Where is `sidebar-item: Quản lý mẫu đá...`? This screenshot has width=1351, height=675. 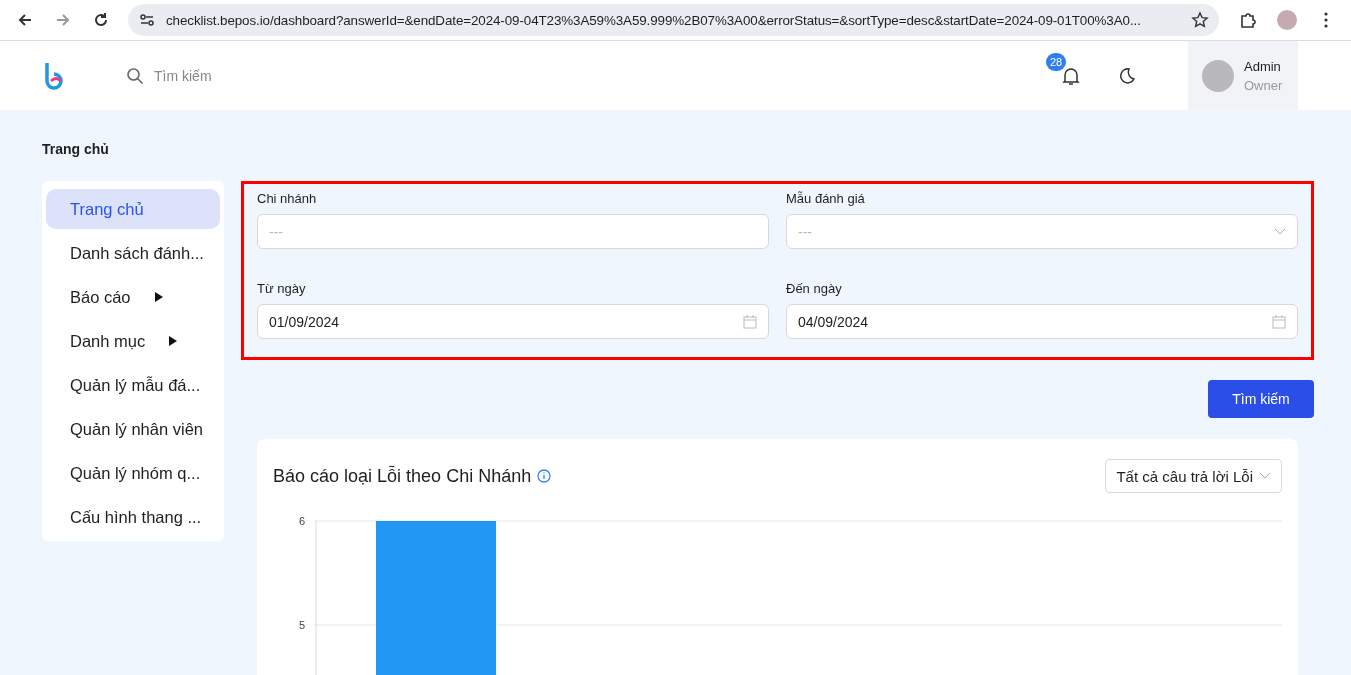
sidebar-item: Quản lý mẫu đá... is located at coordinates (133, 385).